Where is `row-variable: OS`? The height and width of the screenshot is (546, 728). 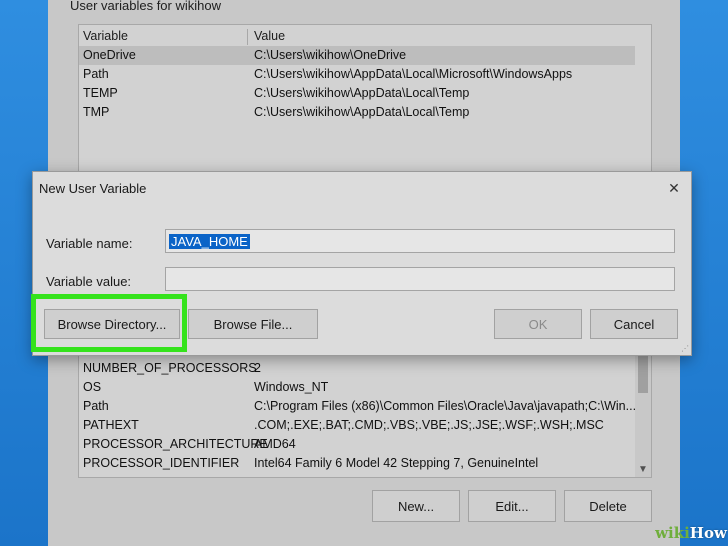 row-variable: OS is located at coordinates (92, 387).